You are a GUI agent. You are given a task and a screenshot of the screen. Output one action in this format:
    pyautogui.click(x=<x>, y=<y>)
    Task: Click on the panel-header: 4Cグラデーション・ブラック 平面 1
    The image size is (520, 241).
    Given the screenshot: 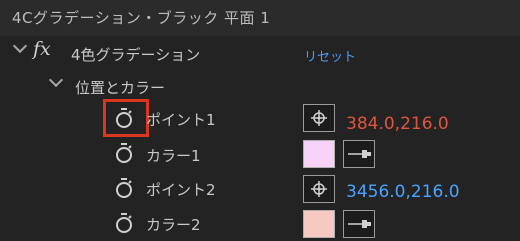 What is the action you would take?
    pyautogui.click(x=260, y=18)
    